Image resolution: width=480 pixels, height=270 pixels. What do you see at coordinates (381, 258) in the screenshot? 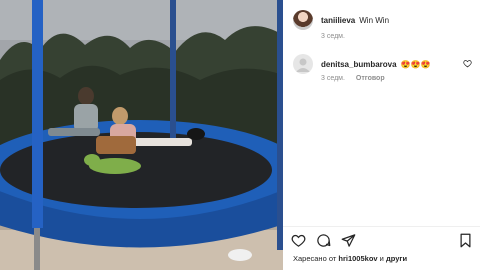
I see `likes-conjunction: и` at bounding box center [381, 258].